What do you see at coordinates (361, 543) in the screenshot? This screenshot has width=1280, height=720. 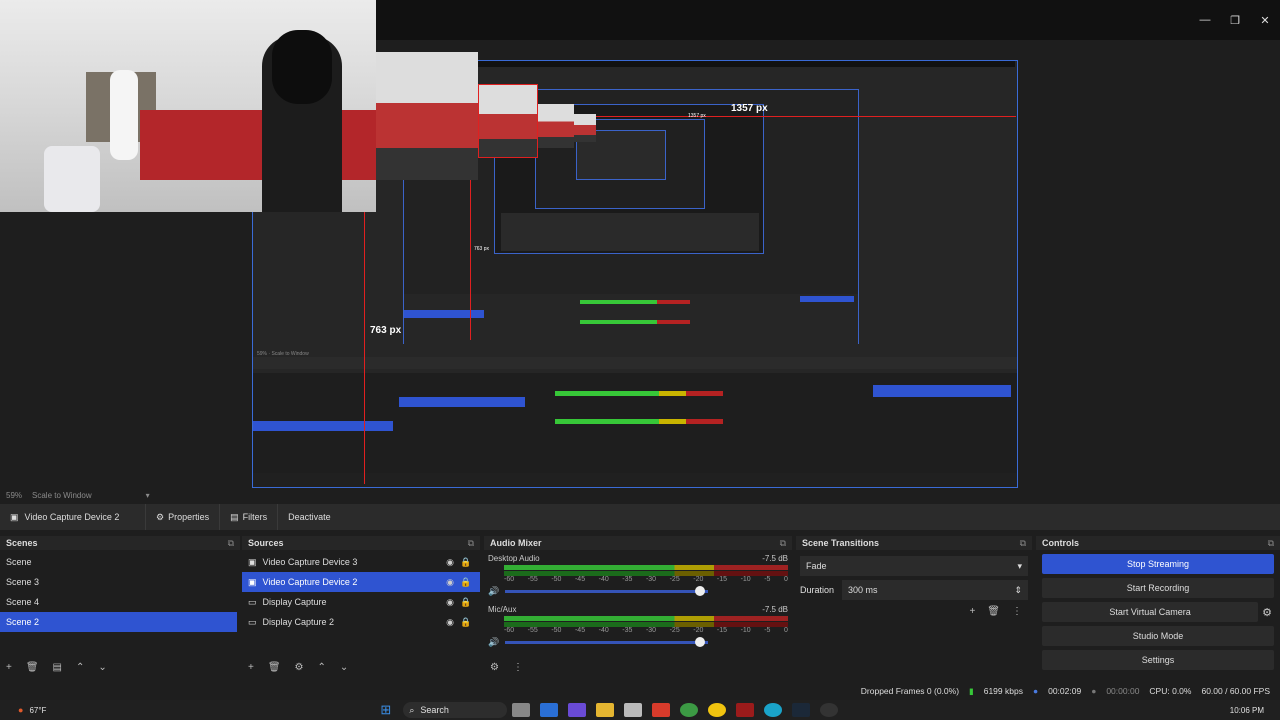 I see `sources-header: Sources ⧉` at bounding box center [361, 543].